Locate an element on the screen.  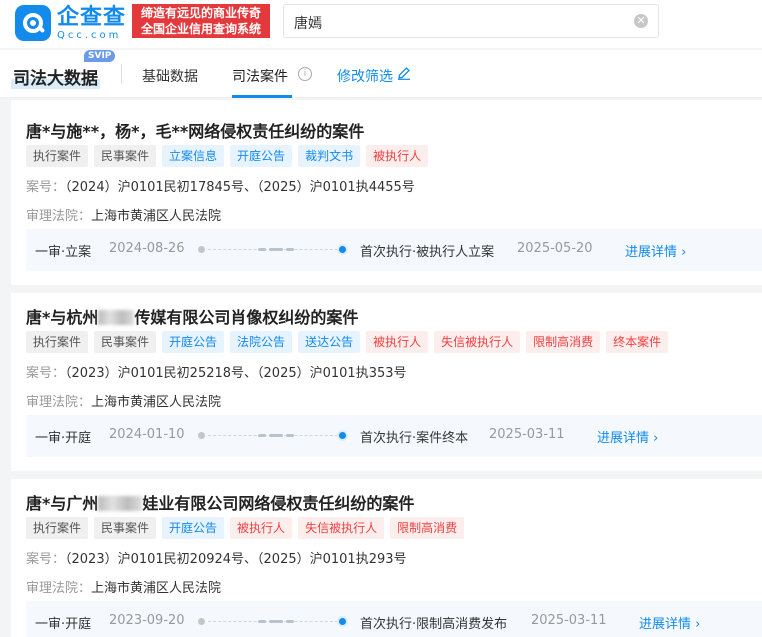
timeline-start-date: 2023-09-20 is located at coordinates (147, 620).